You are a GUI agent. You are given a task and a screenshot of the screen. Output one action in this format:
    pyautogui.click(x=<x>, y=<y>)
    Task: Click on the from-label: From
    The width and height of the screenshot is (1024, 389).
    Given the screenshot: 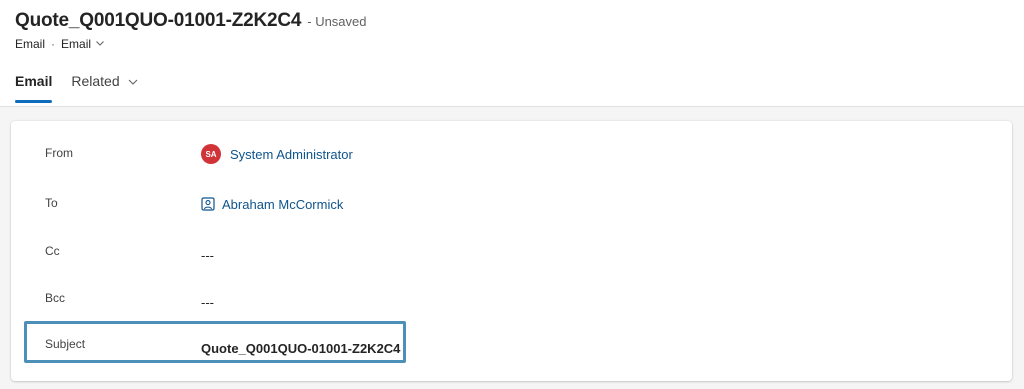 What is the action you would take?
    pyautogui.click(x=59, y=153)
    